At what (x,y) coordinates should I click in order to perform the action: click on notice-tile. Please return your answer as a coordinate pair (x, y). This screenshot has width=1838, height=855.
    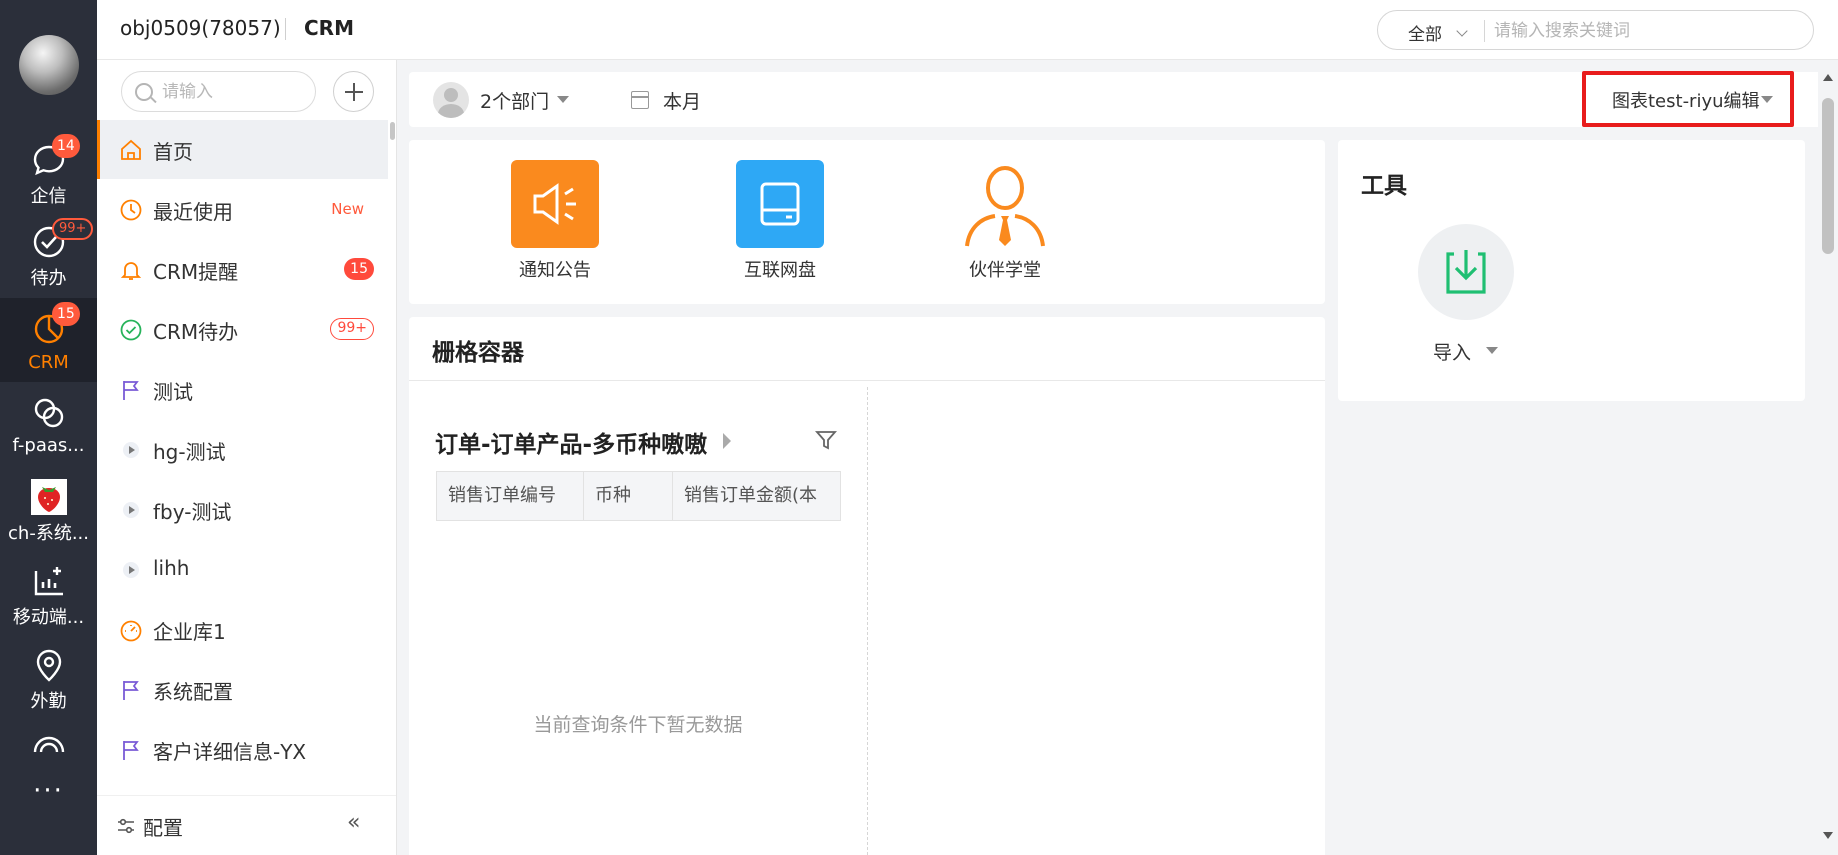
    Looking at the image, I should click on (555, 204).